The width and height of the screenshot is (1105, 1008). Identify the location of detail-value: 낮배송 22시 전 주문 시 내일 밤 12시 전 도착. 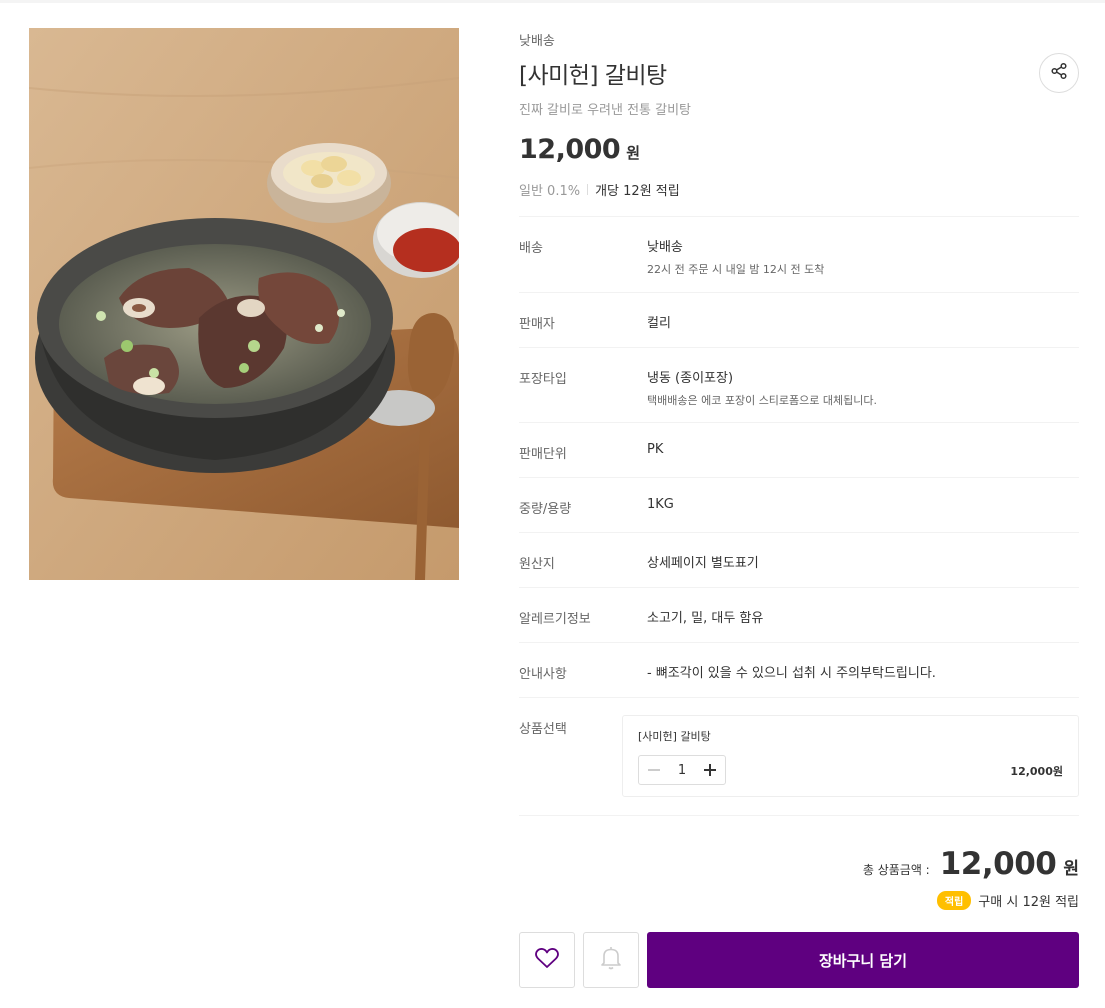
(863, 254).